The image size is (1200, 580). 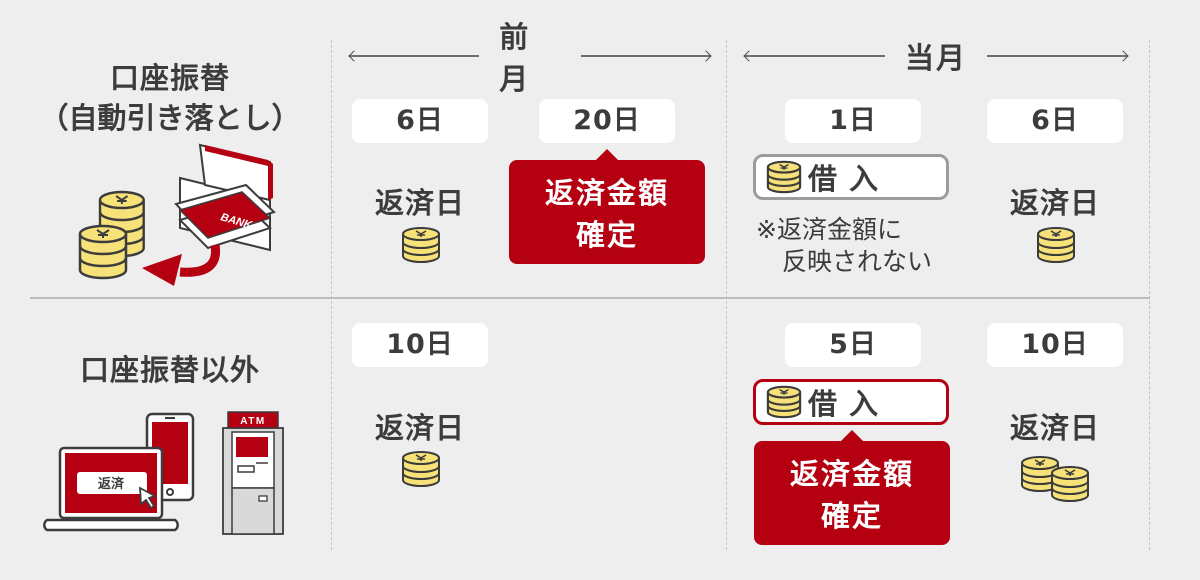 I want to click on two-coins-icon, so click(x=1055, y=479).